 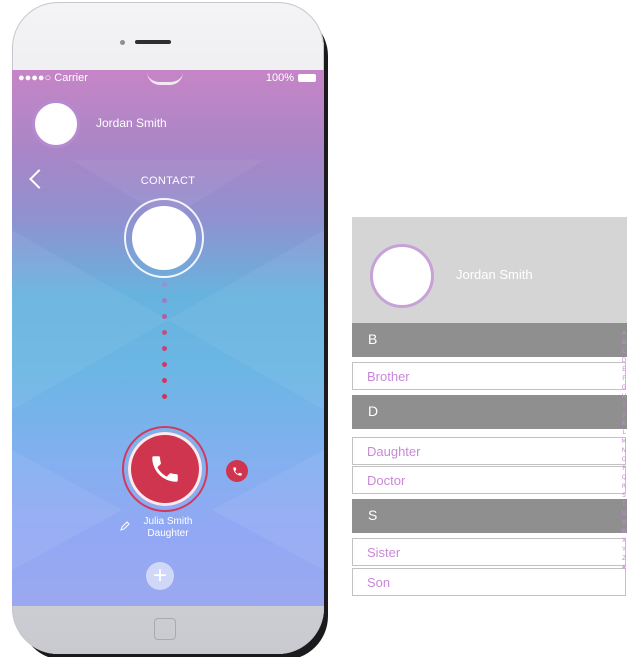 What do you see at coordinates (623, 567) in the screenshot?
I see `index-letter: #` at bounding box center [623, 567].